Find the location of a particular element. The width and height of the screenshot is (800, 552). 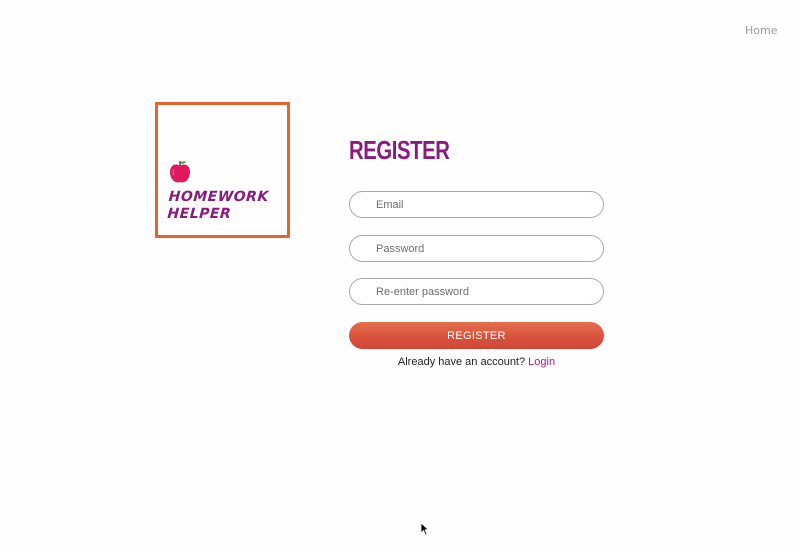

logo-line-1: HOMEWORK is located at coordinates (219, 197).